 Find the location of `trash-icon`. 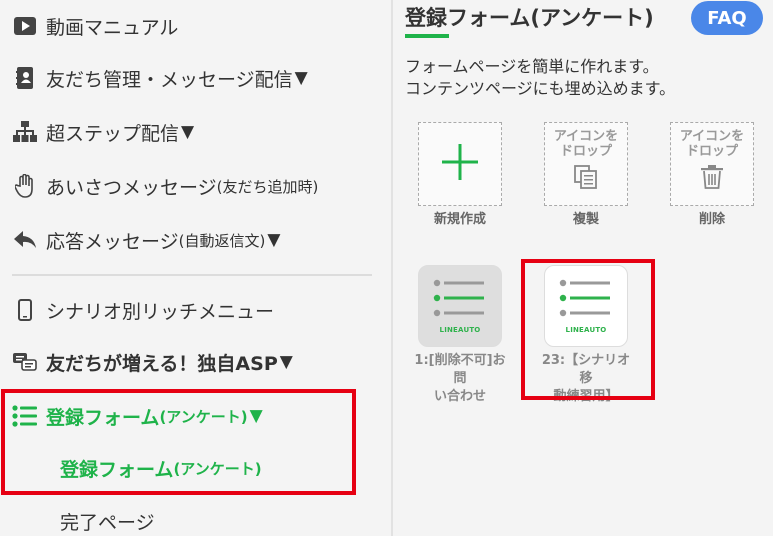

trash-icon is located at coordinates (712, 179).